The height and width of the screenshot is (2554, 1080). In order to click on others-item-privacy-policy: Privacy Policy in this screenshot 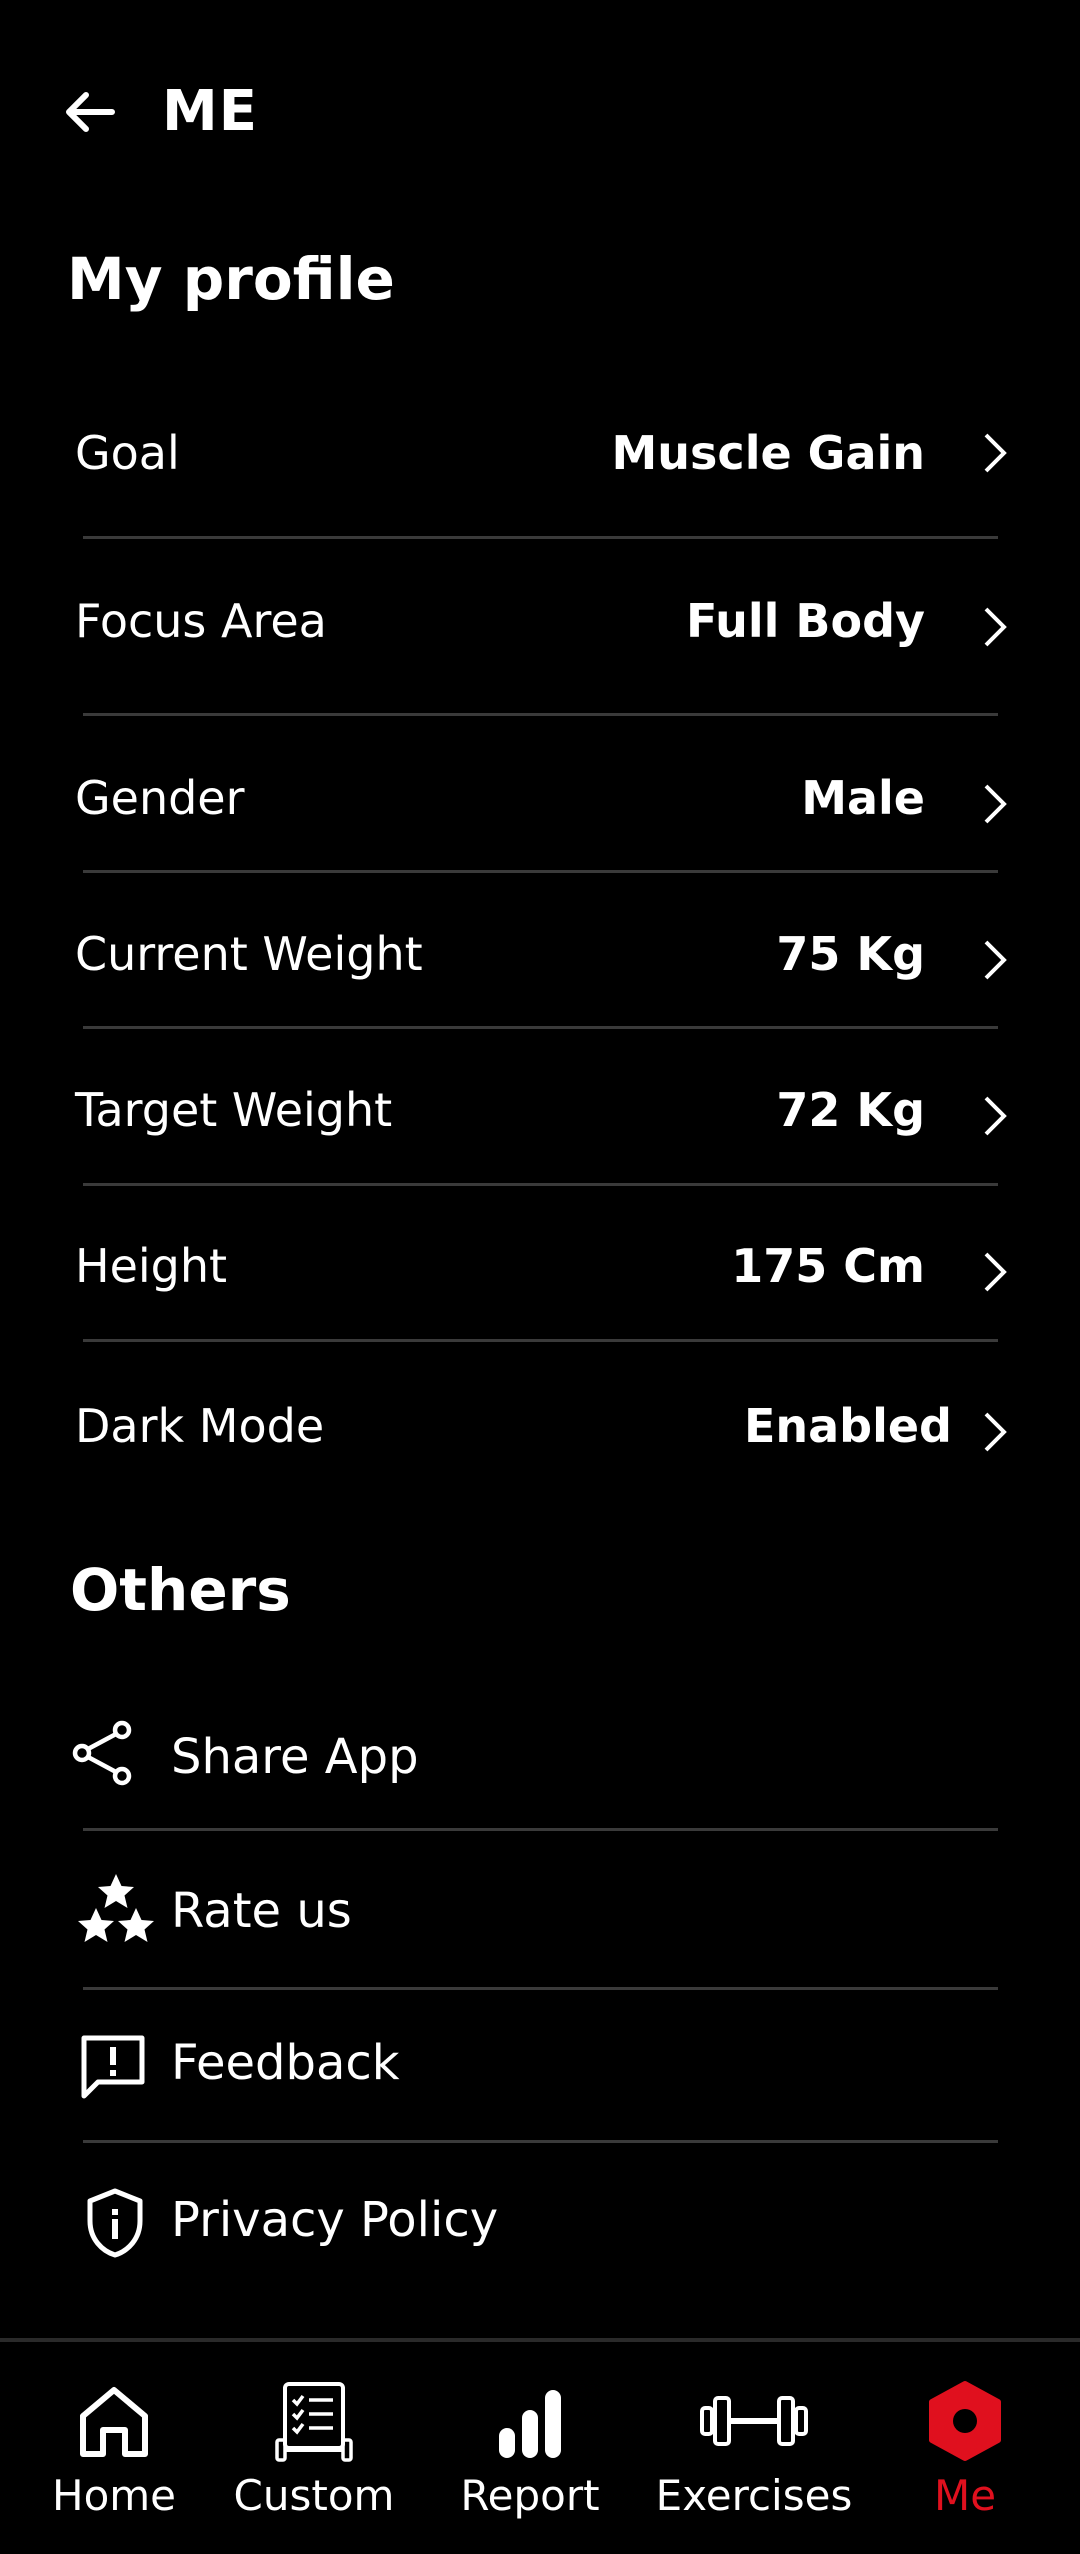, I will do `click(540, 2240)`.